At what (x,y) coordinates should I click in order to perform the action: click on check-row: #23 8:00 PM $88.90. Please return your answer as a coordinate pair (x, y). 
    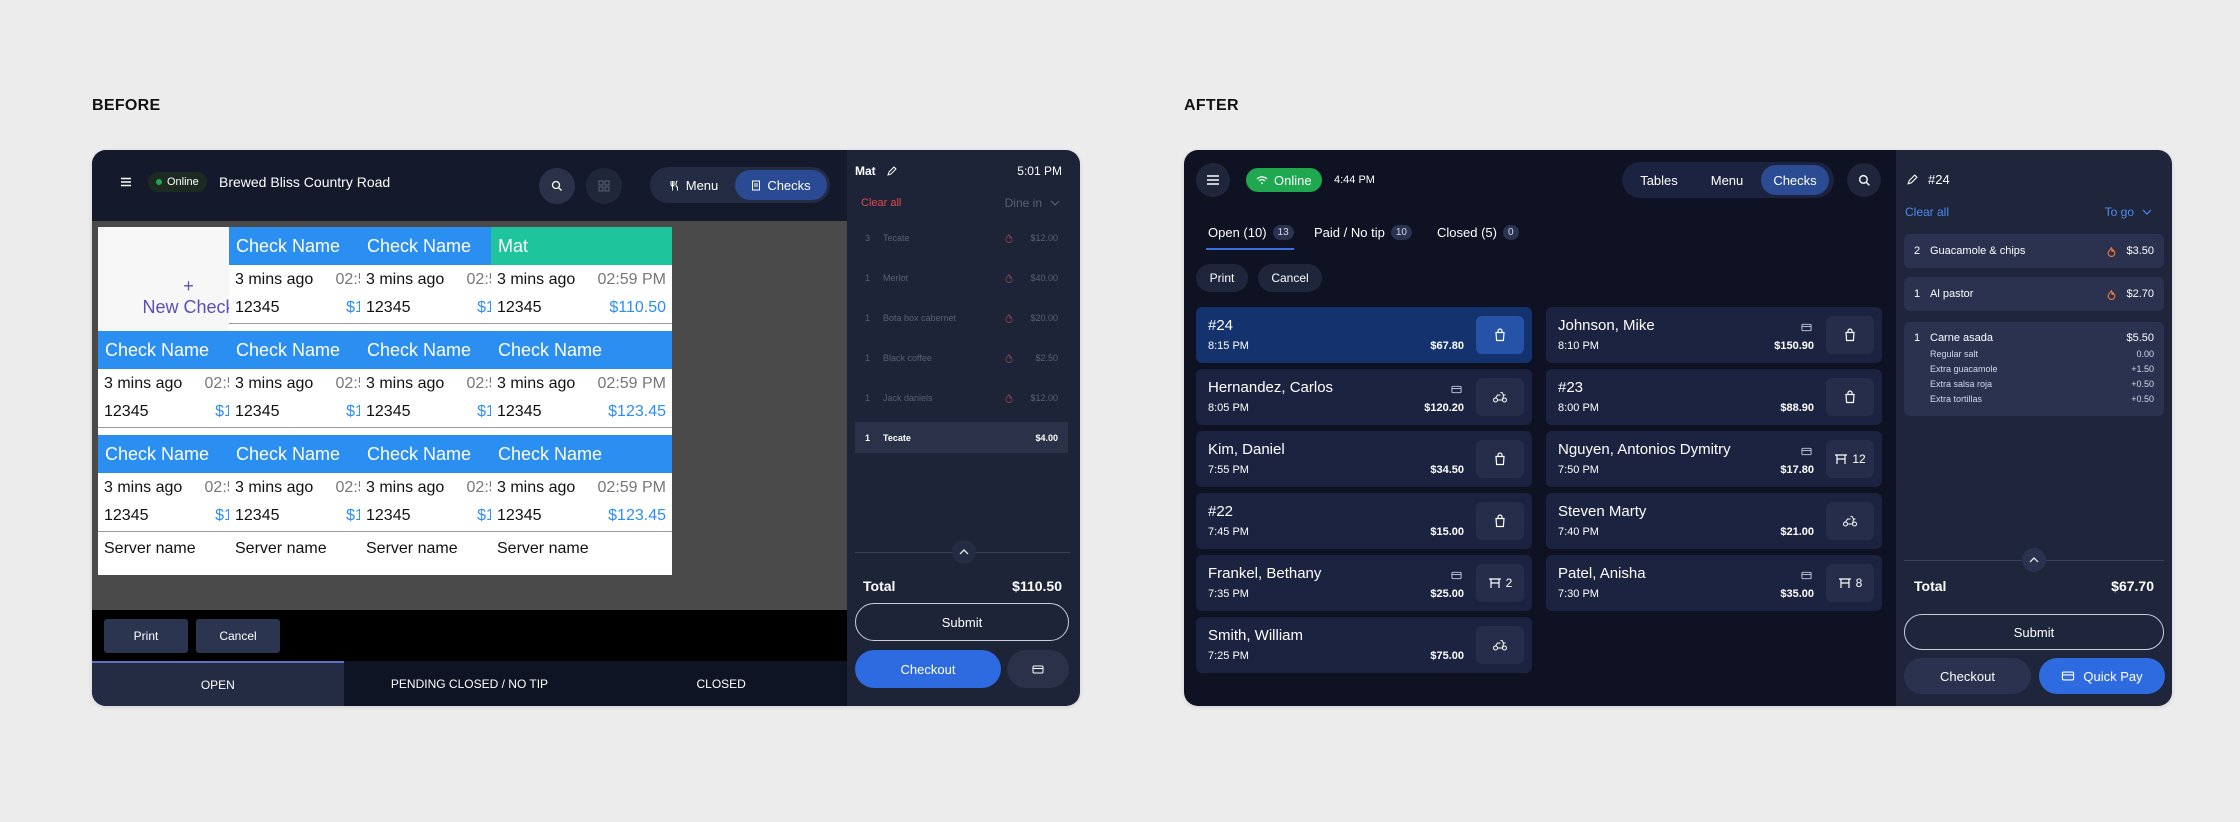
    Looking at the image, I should click on (1714, 397).